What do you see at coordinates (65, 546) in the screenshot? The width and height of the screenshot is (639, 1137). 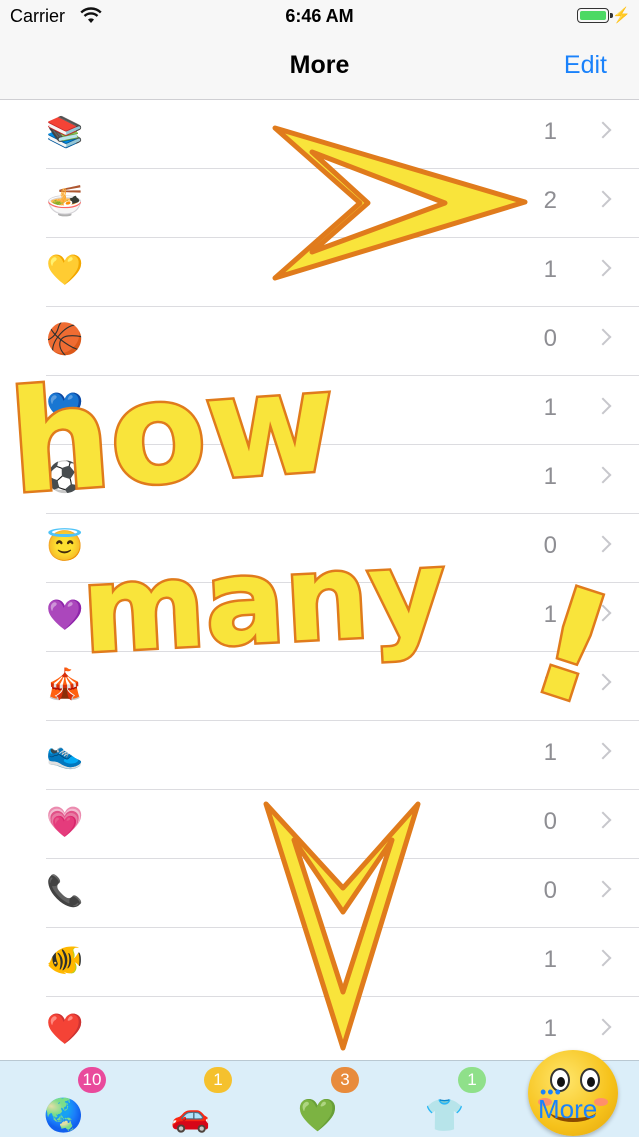 I see `halo-face-icon: 😇` at bounding box center [65, 546].